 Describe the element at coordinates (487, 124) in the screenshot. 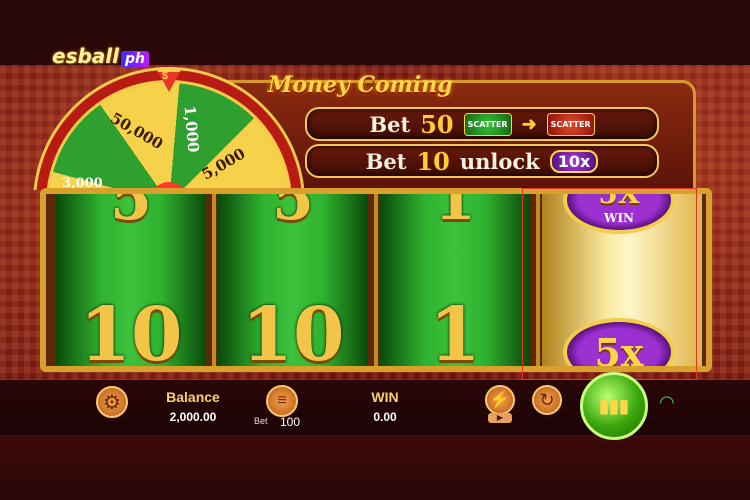

I see `scatter-green-icon: SCATTER` at that location.